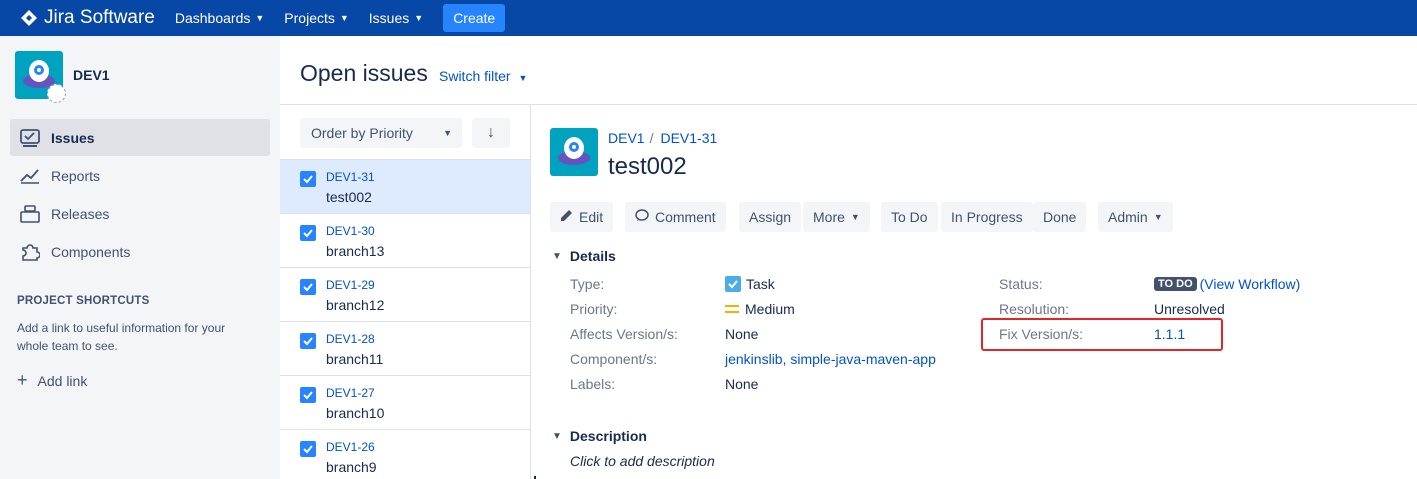 The width and height of the screenshot is (1417, 479). What do you see at coordinates (76, 175) in the screenshot?
I see `sidebar-item-label: Reports` at bounding box center [76, 175].